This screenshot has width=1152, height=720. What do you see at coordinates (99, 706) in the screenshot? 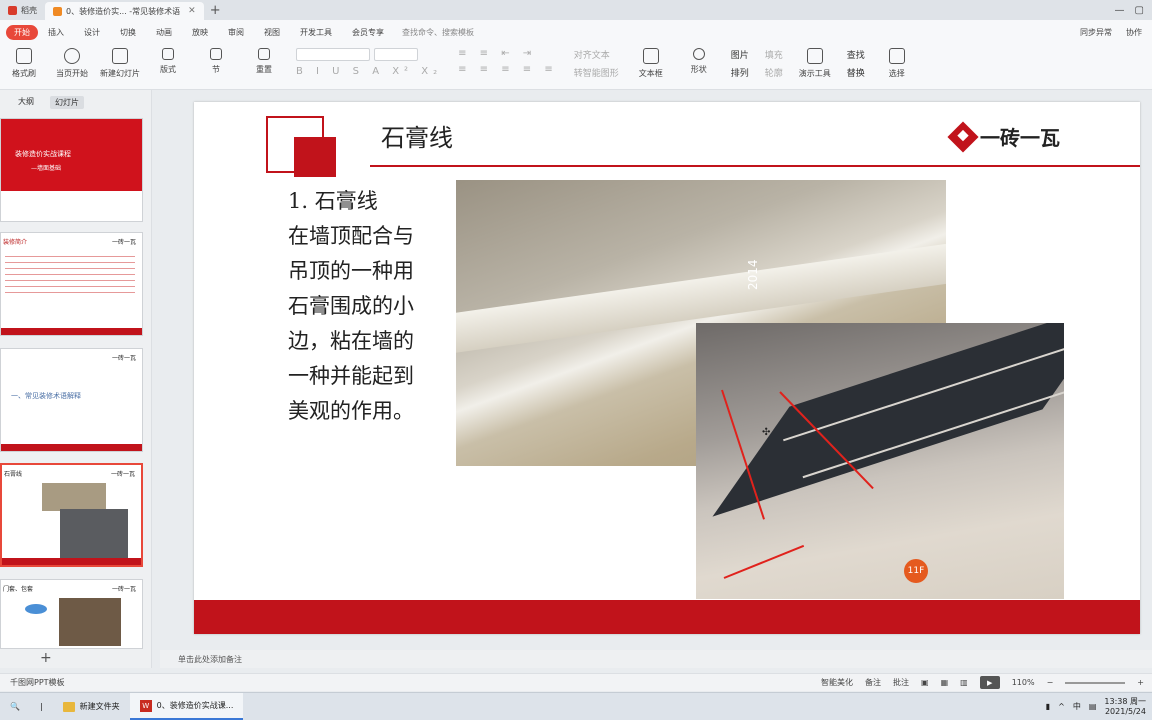
I see `taskbar-folder-label: 新建文件夹` at bounding box center [99, 706].